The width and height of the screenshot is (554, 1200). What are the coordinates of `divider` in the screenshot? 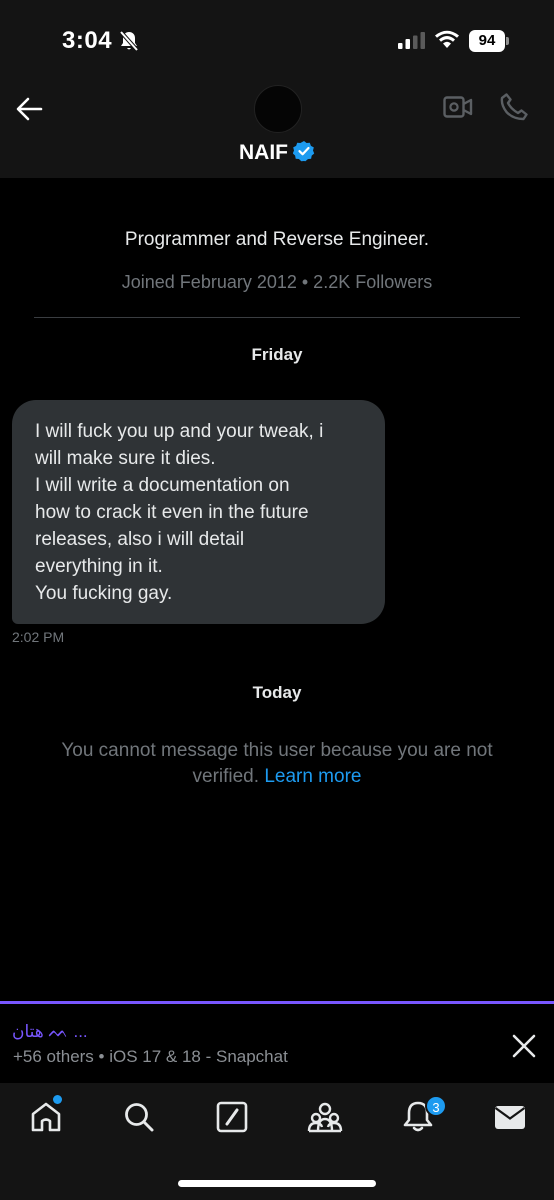 It's located at (277, 317).